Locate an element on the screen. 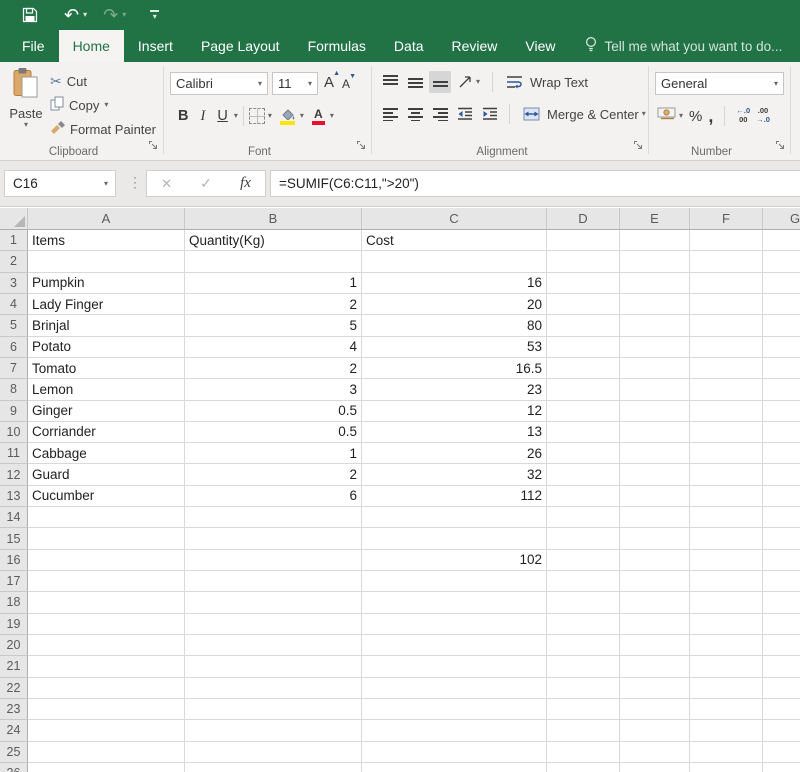  row-header-16: 16 is located at coordinates (14, 560).